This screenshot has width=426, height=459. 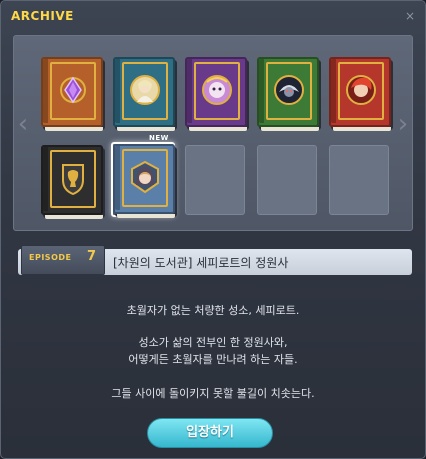 I want to click on titlebar: ARCHIVE ×, so click(x=213, y=17).